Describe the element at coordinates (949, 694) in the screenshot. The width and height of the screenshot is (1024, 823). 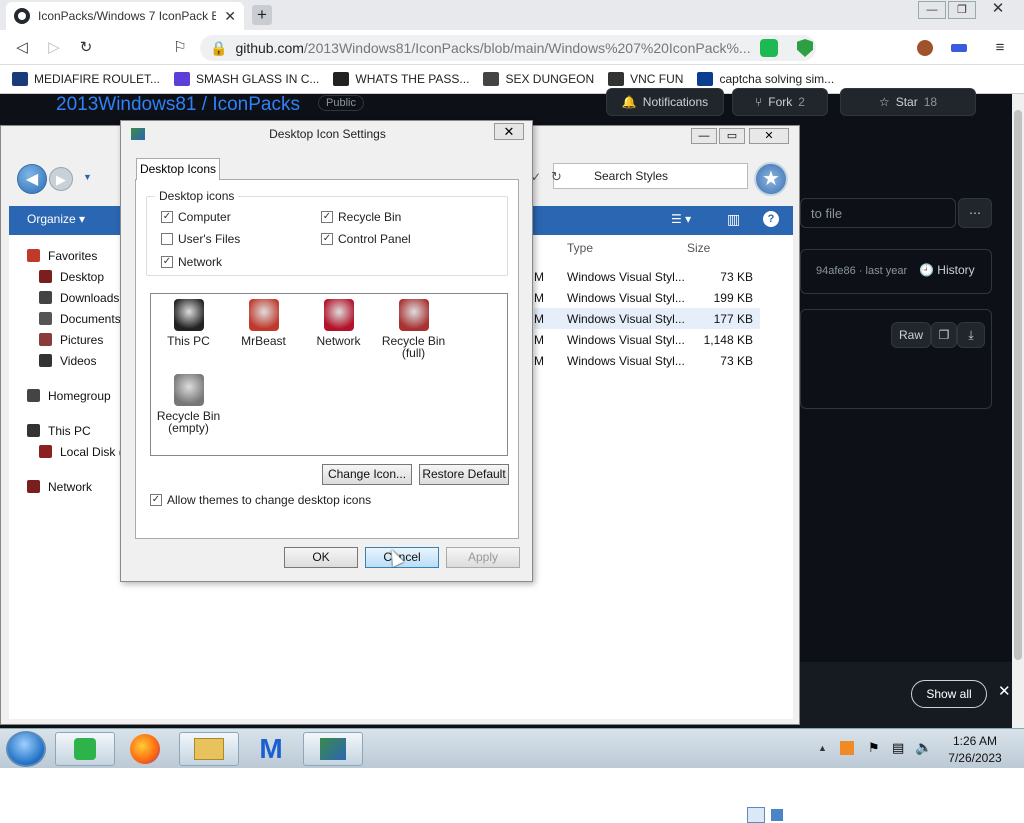
I see `show-all-button: Show all` at that location.